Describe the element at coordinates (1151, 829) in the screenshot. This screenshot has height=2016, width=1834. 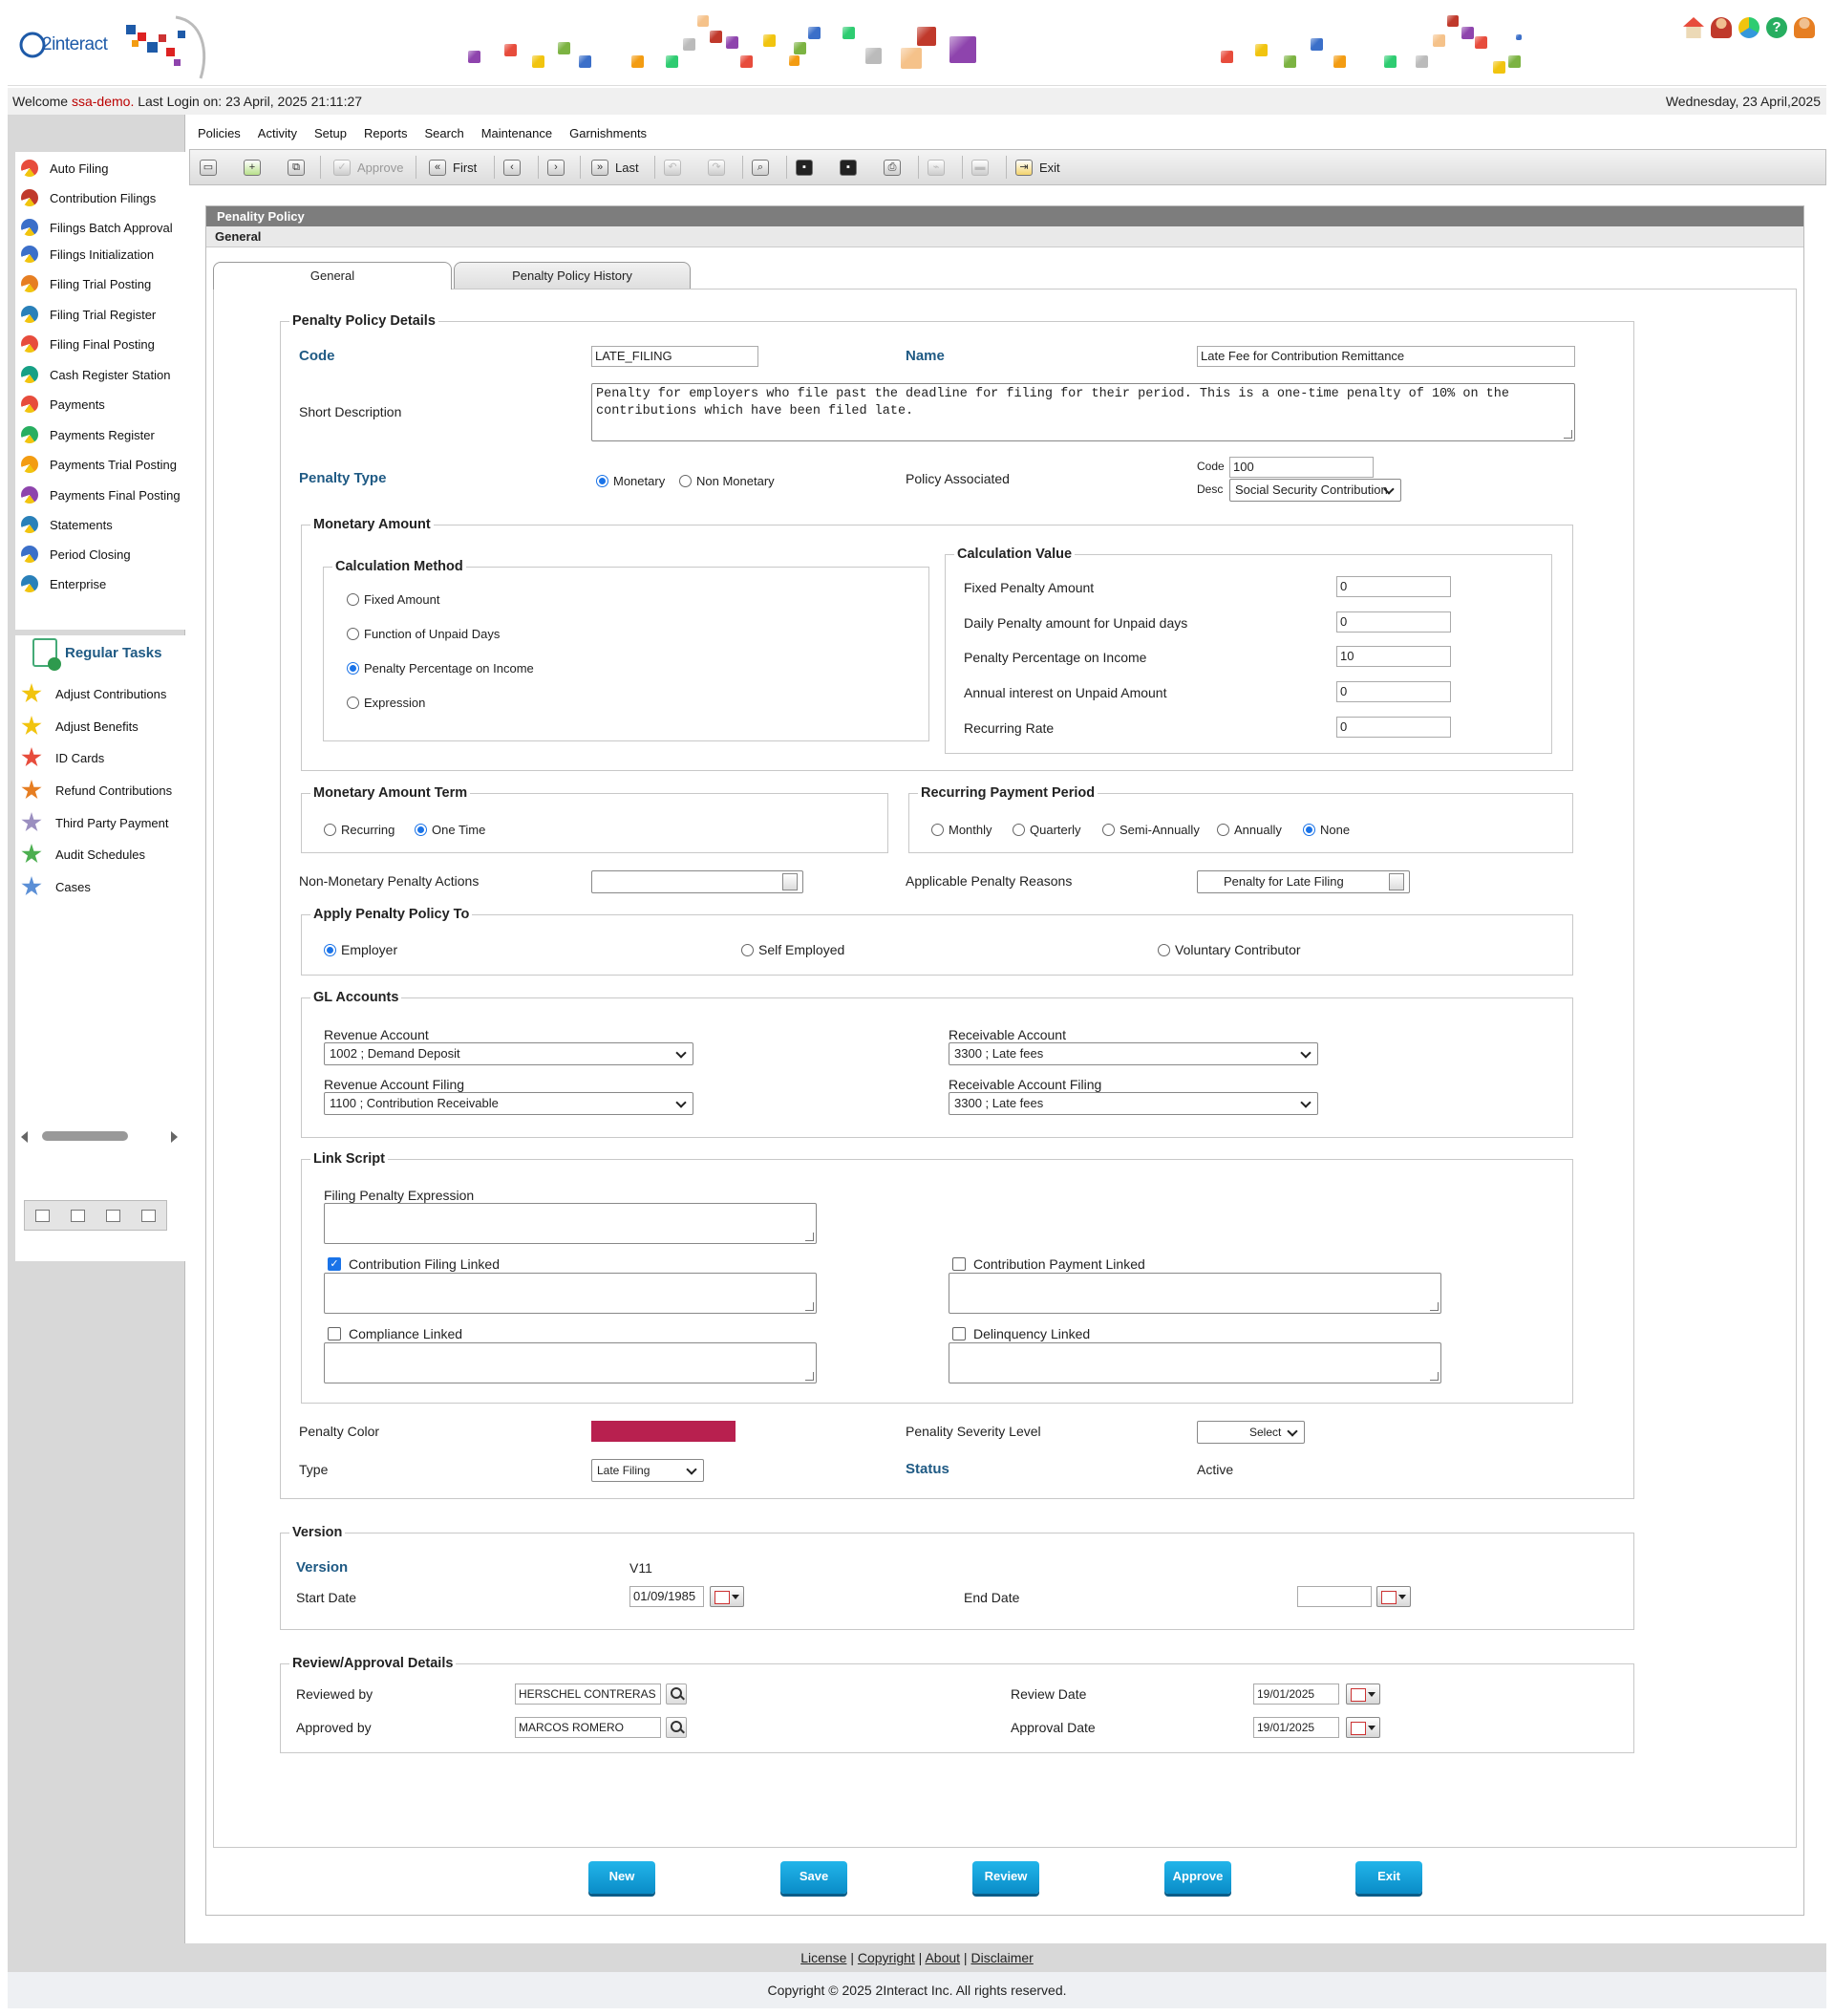
I see `period-semi-annually: Semi-Annually` at that location.